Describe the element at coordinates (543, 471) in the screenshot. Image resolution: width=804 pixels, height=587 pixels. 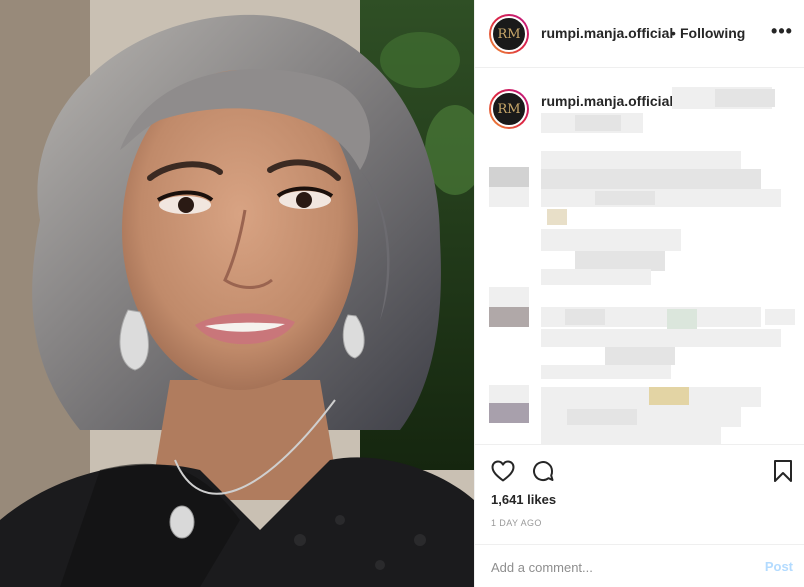
I see `comment-bubble-icon` at that location.